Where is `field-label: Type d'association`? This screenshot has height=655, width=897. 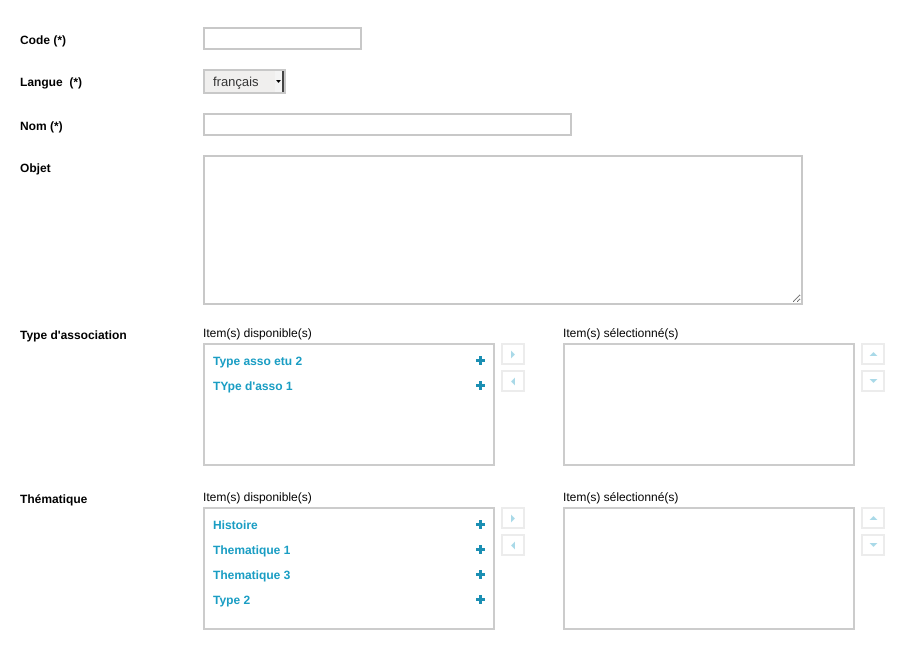 field-label: Type d'association is located at coordinates (74, 335).